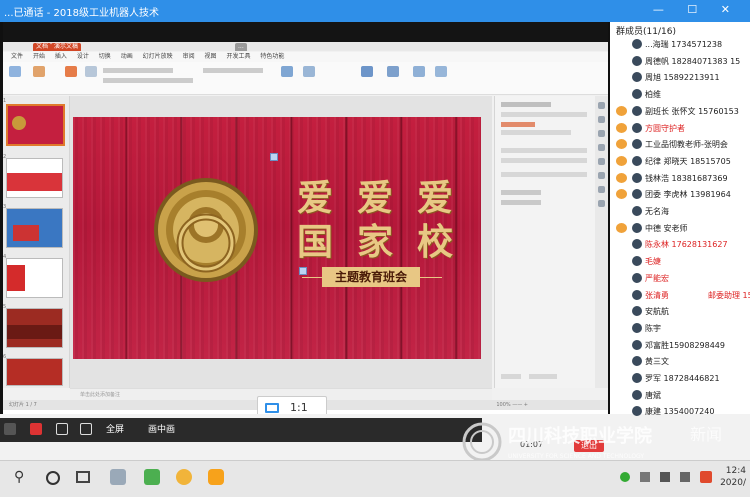 This screenshot has width=750, height=497. What do you see at coordinates (645, 477) in the screenshot?
I see `network-icon` at bounding box center [645, 477].